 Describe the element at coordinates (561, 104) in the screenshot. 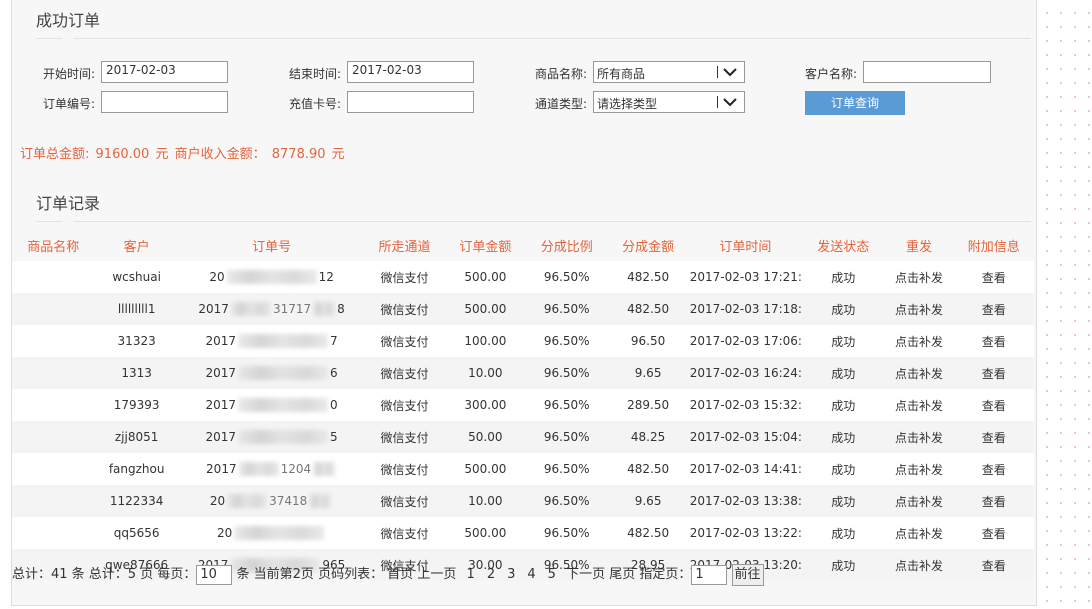

I see `channel-type-label: 通道类型:` at that location.